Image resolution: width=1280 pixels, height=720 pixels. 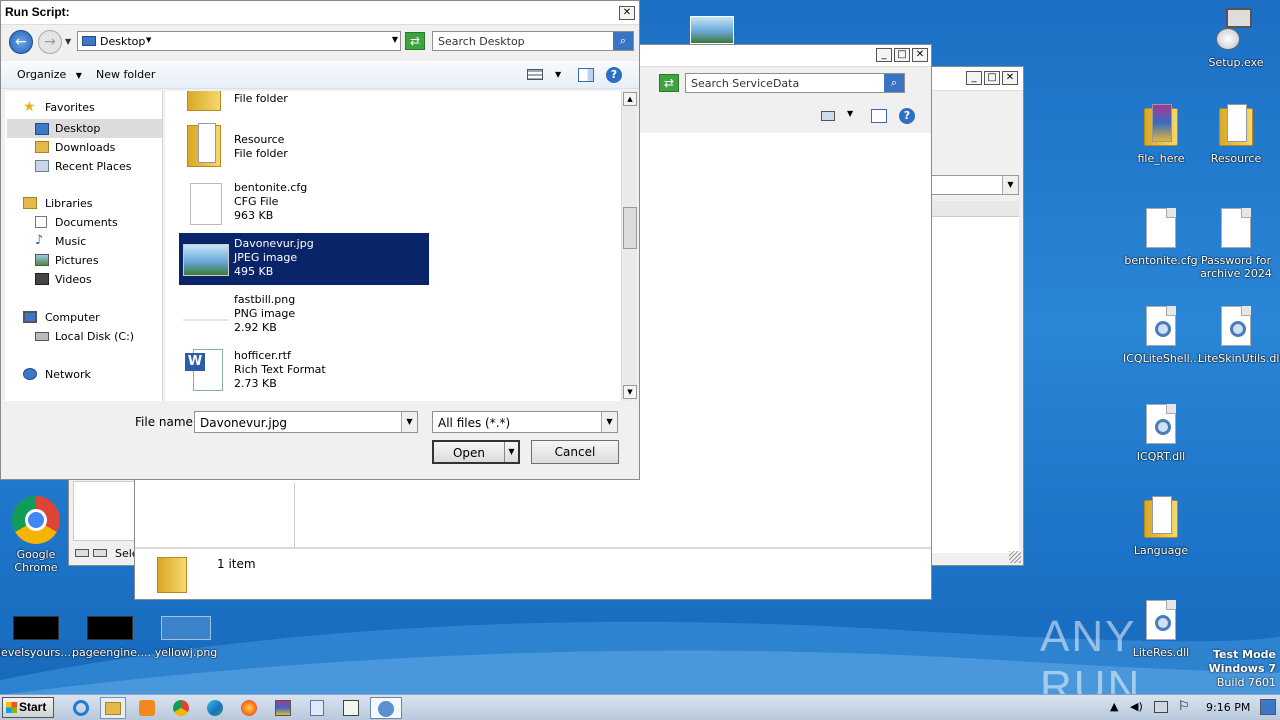 What do you see at coordinates (304, 372) in the screenshot?
I see `list-item: W hofficer.rtf Rich Text Format 2.73 KB` at bounding box center [304, 372].